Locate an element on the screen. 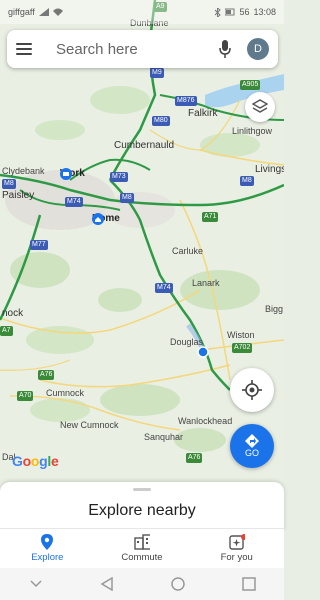 This screenshot has height=600, width=320. system-back-button is located at coordinates (107, 584).